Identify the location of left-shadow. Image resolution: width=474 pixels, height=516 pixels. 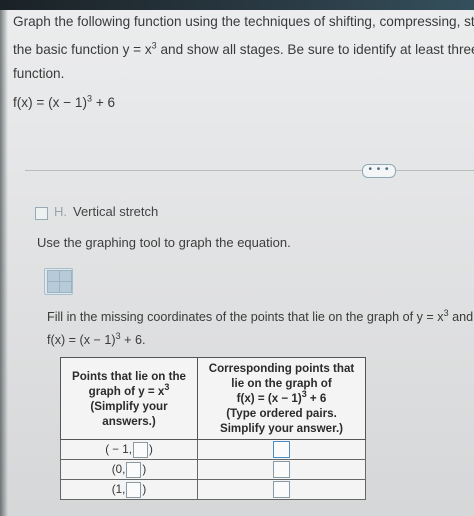
(4, 263).